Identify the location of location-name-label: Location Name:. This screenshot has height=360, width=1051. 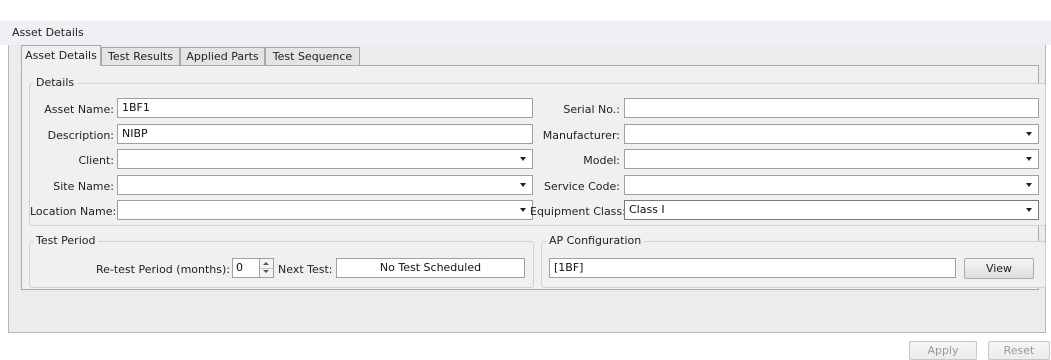
(73, 211).